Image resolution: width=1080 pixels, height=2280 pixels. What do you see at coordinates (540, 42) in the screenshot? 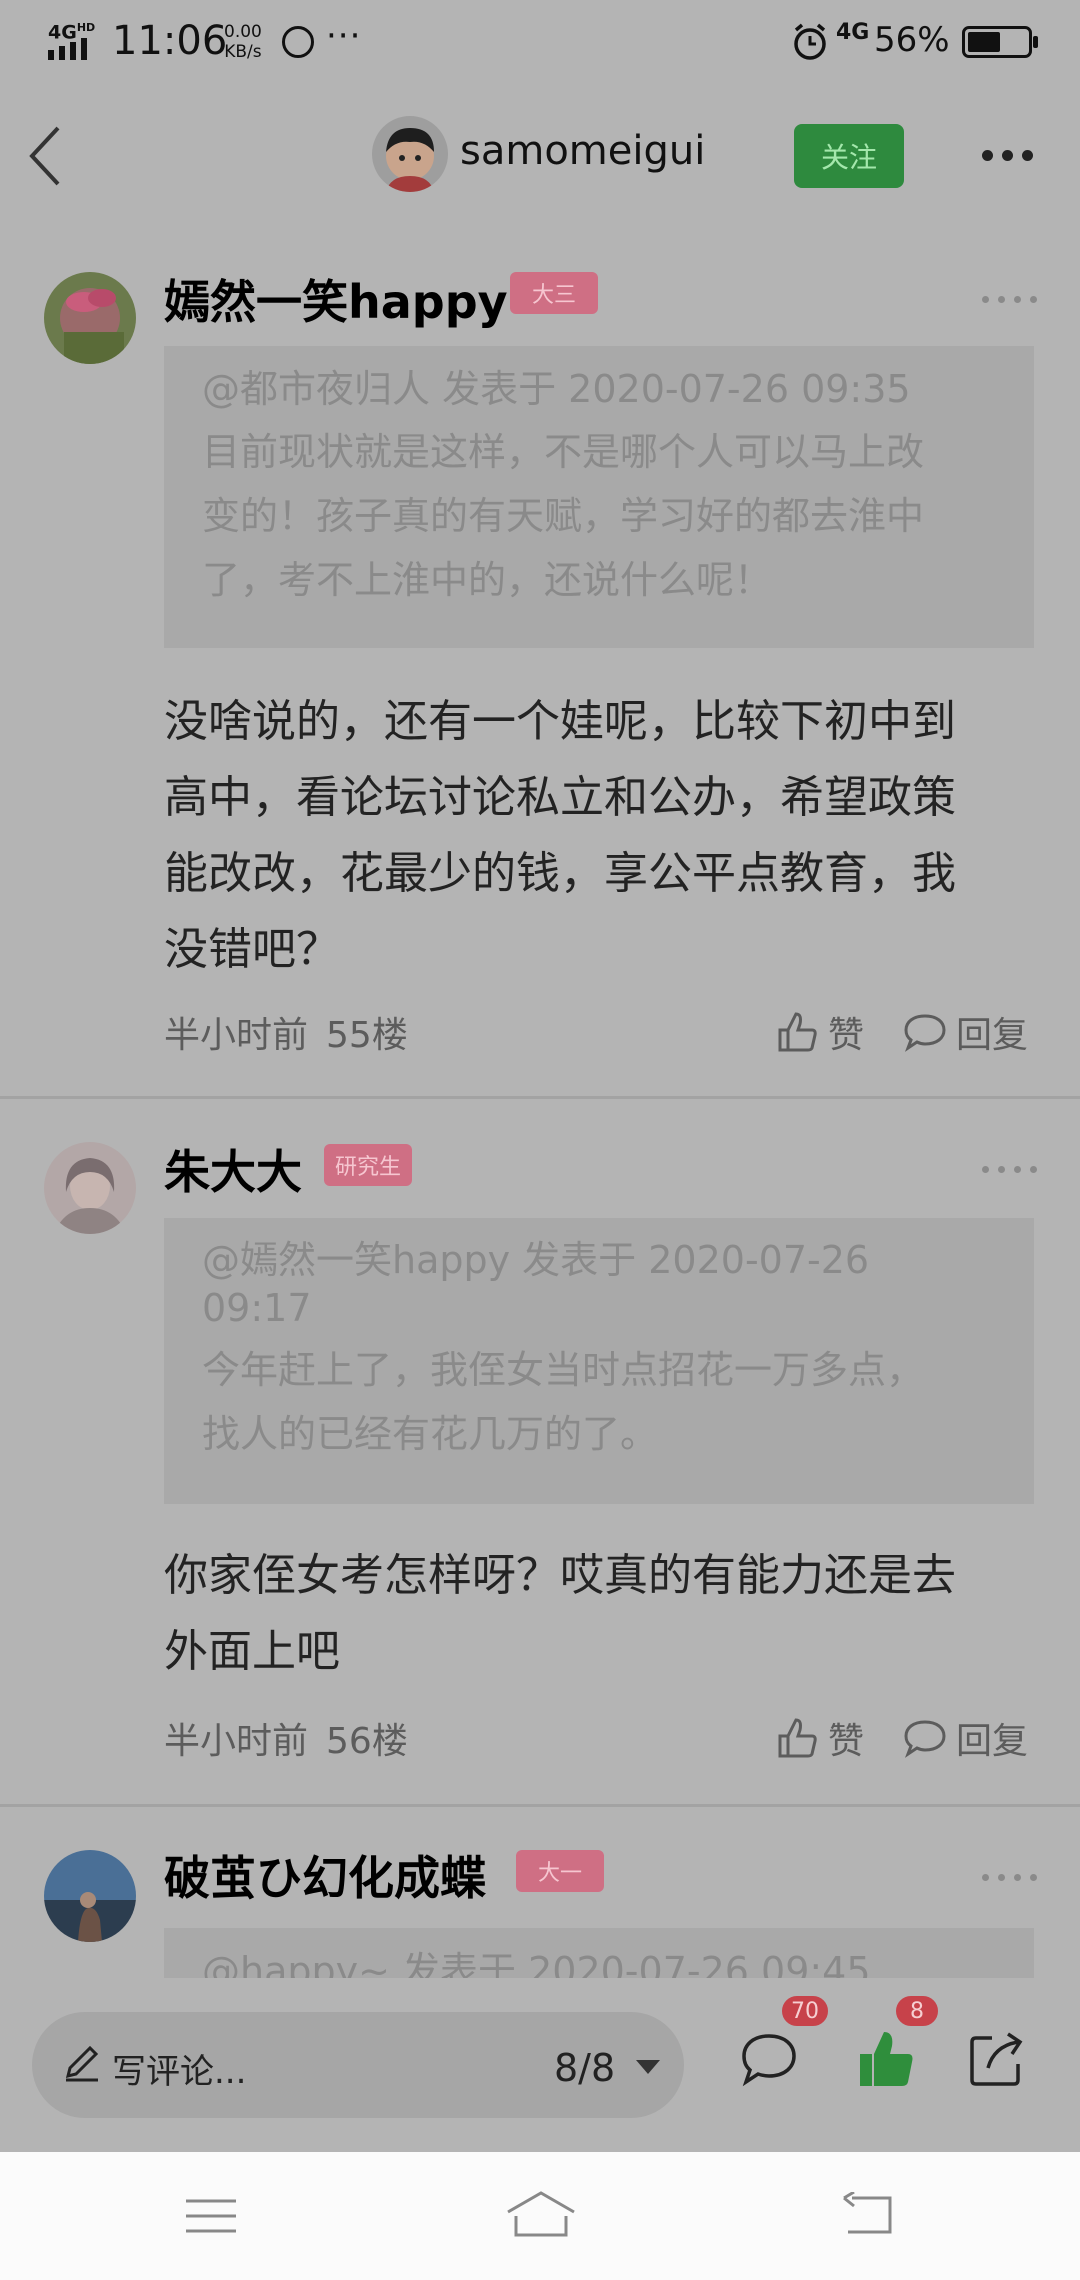
I see `status-bar: 4GHD 11:06 0.00 KB/s ··· 4G 56%` at bounding box center [540, 42].